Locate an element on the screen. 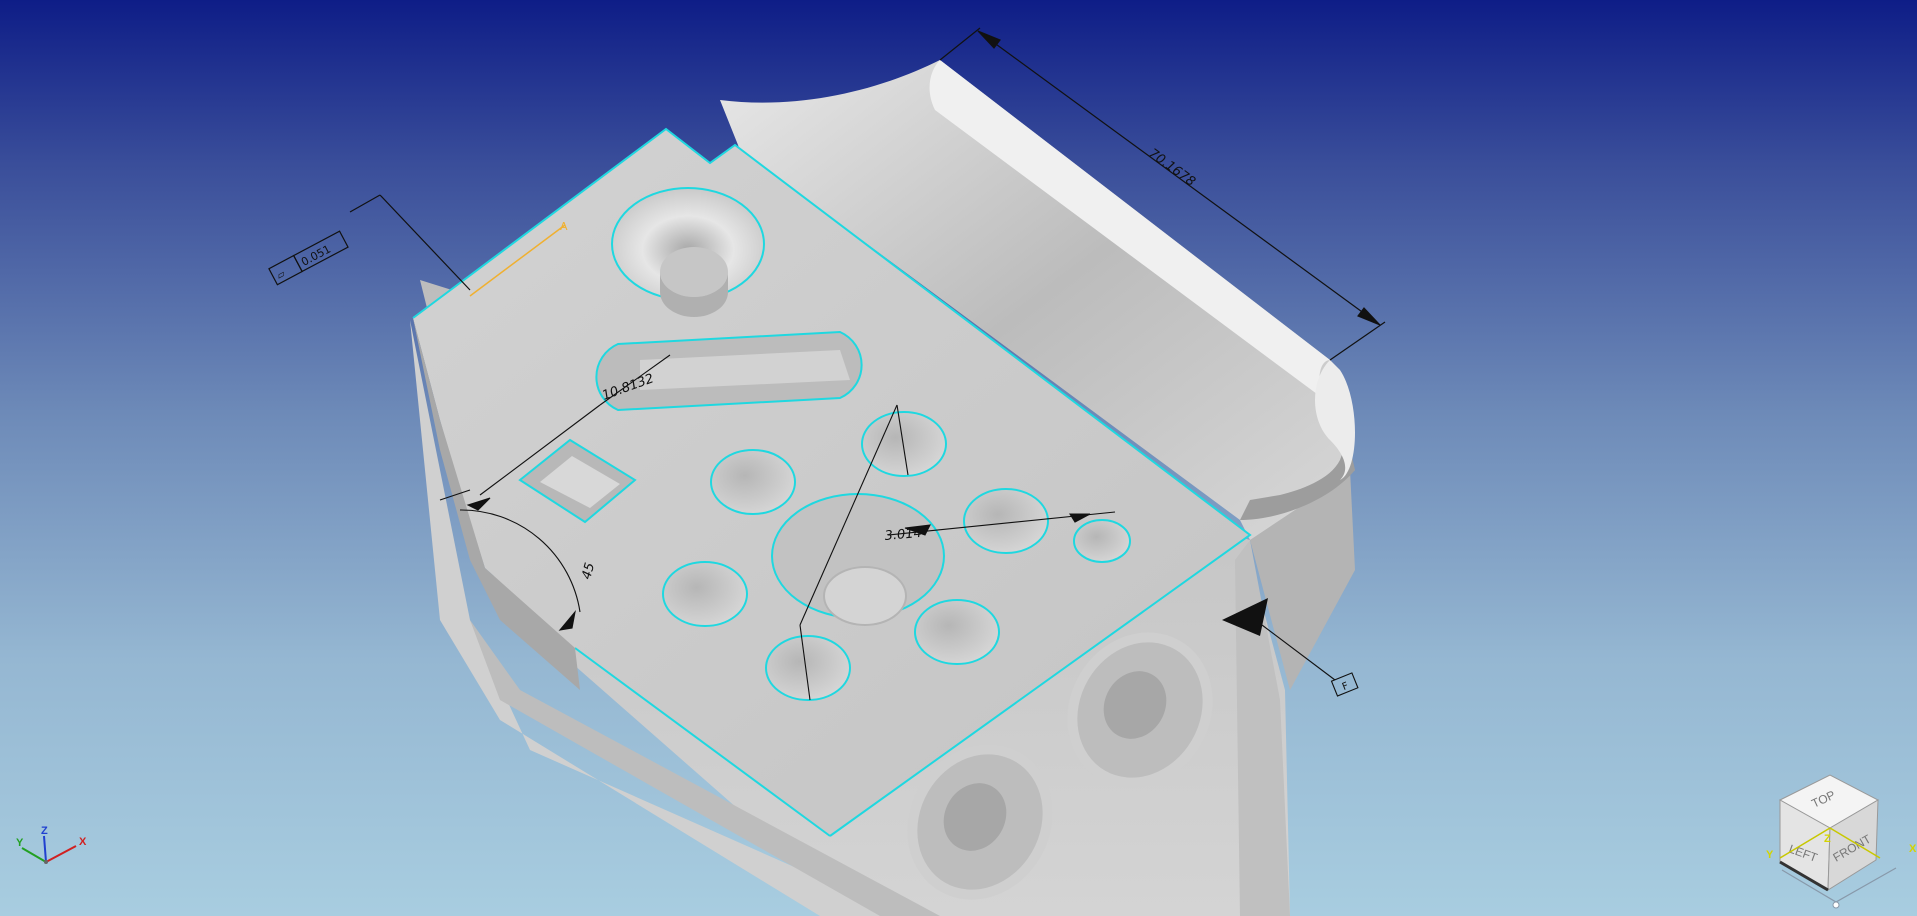 The width and height of the screenshot is (1917, 916). cube-y-label: Y is located at coordinates (1770, 855).